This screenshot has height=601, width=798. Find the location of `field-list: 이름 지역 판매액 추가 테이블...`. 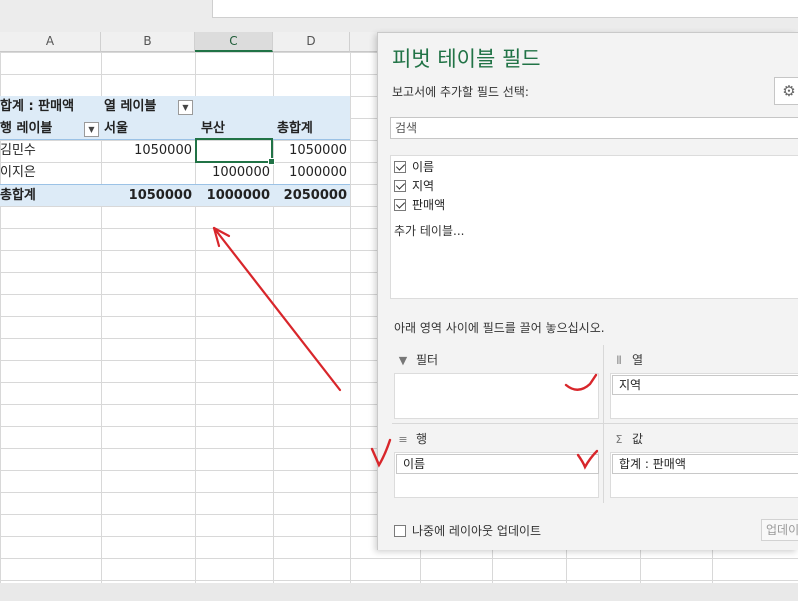

field-list: 이름 지역 판매액 추가 테이블... is located at coordinates (594, 227).